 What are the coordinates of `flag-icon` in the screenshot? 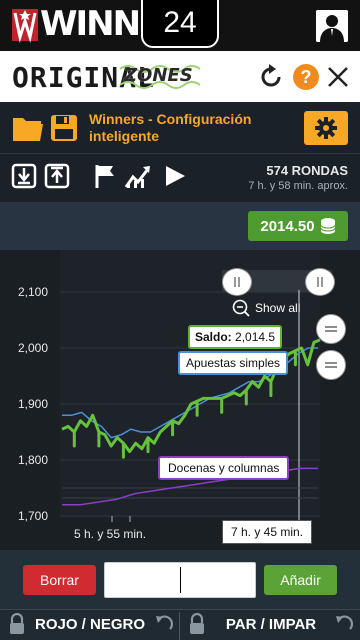 It's located at (106, 176).